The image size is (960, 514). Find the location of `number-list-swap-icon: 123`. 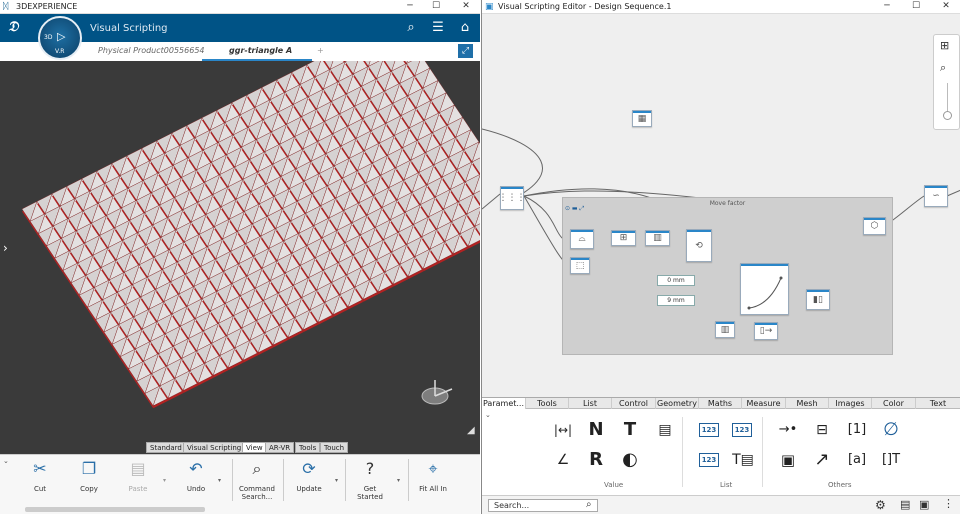

number-list-swap-icon: 123 is located at coordinates (709, 460).